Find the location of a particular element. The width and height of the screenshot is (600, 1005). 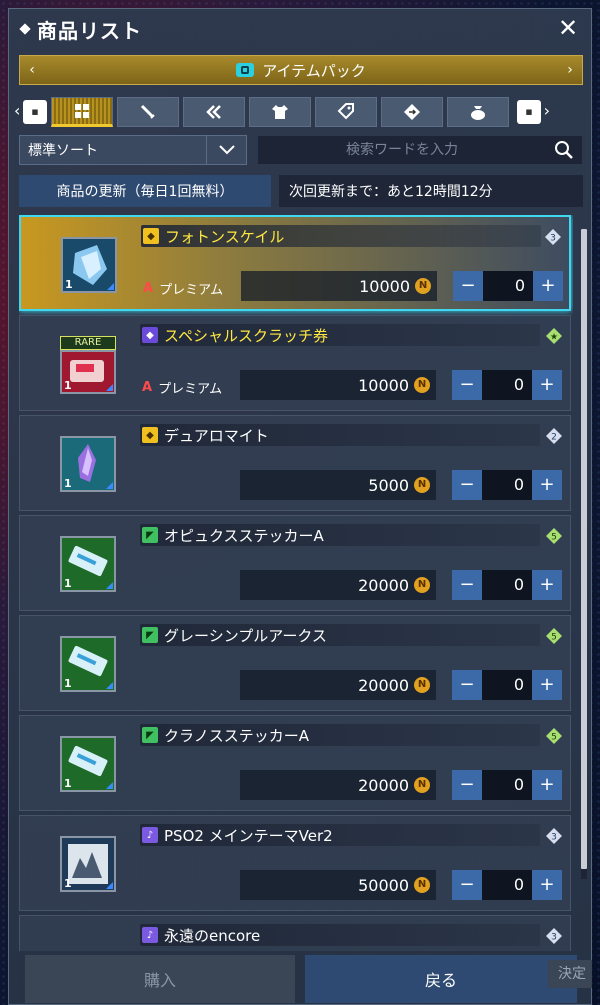

list-item: 1 ◤ クラノスステッカーA 5 20000 N − 0 + is located at coordinates (295, 763).